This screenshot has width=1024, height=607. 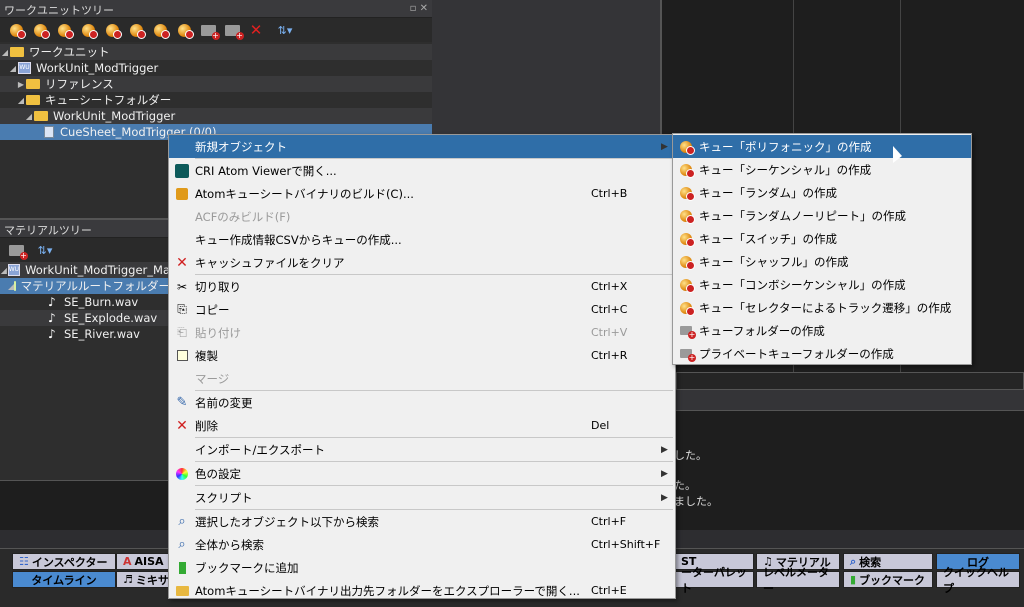 I want to click on tree-item-material-workunit: ◢ WU WorkUnit_ModTrigger_Ma, so click(x=85, y=270).